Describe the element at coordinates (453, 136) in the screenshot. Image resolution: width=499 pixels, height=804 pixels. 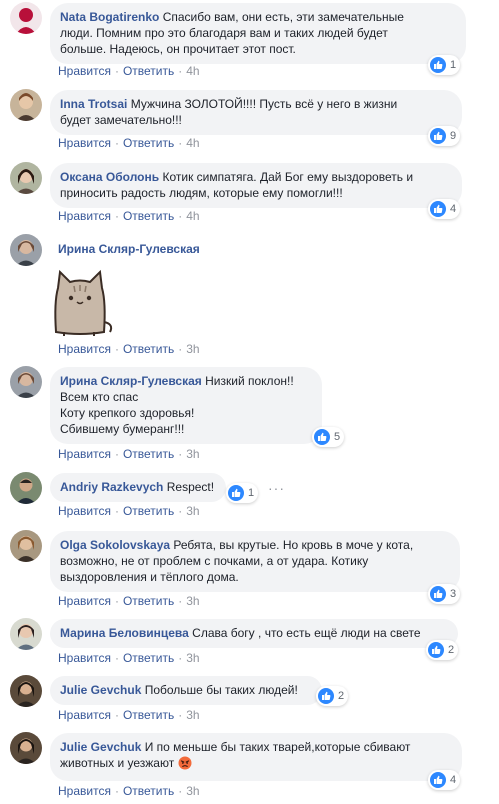
I see `like-count: 9` at that location.